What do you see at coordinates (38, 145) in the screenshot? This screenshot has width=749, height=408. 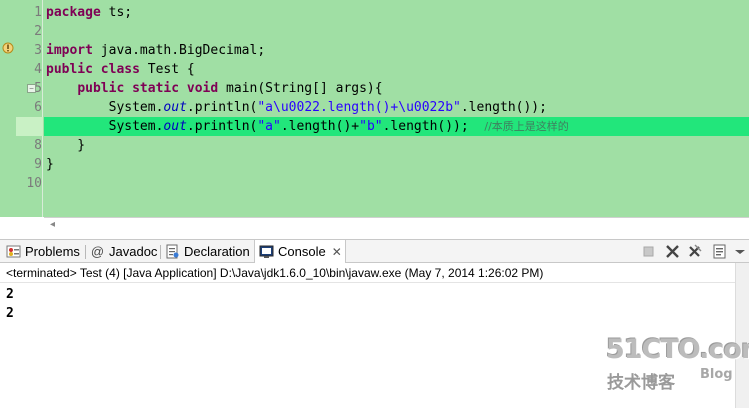 I see `line-number: 8` at bounding box center [38, 145].